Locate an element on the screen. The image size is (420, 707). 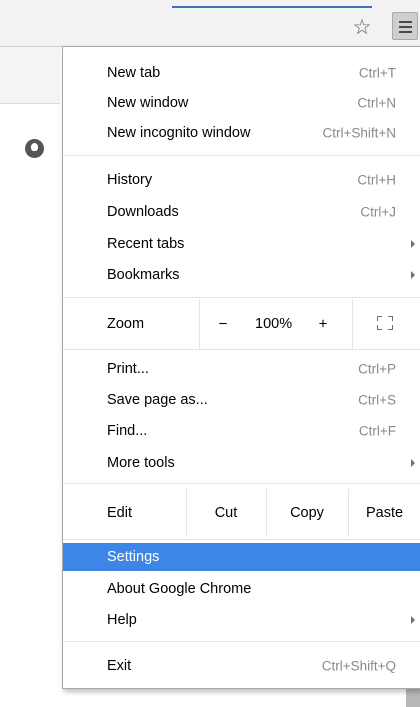
star-icon: ☆ is located at coordinates (362, 27).